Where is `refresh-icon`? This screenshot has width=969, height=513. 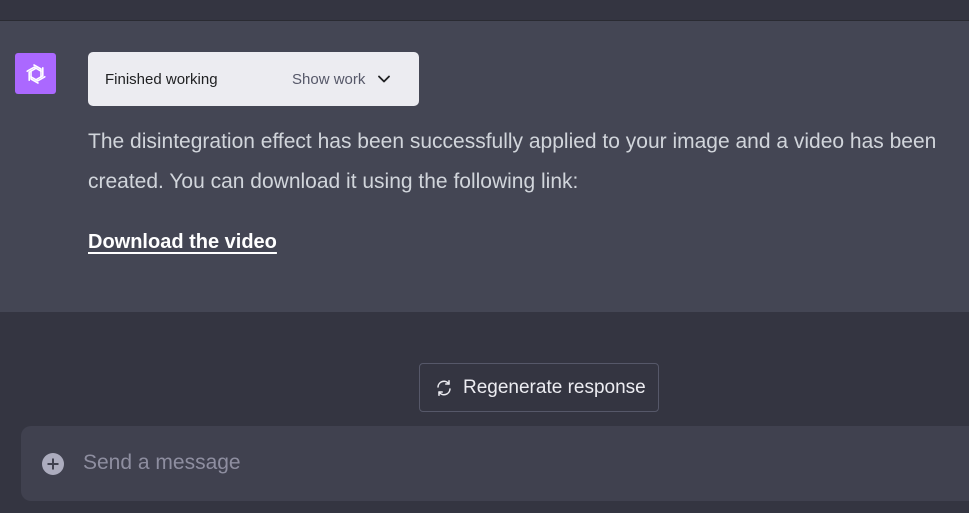
refresh-icon is located at coordinates (444, 388).